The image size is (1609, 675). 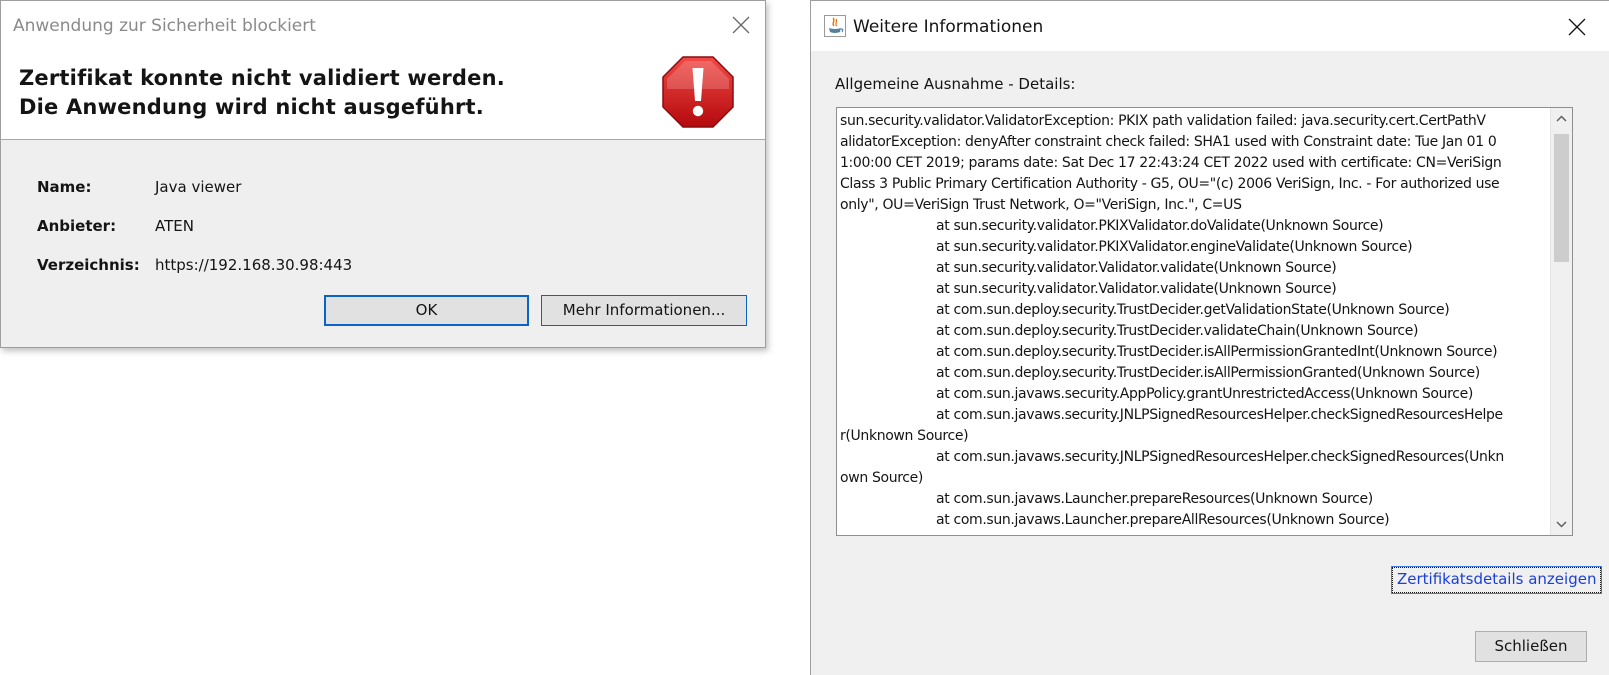 I want to click on details-section-label: Allgemeine Ausnahme - Details:, so click(x=955, y=84).